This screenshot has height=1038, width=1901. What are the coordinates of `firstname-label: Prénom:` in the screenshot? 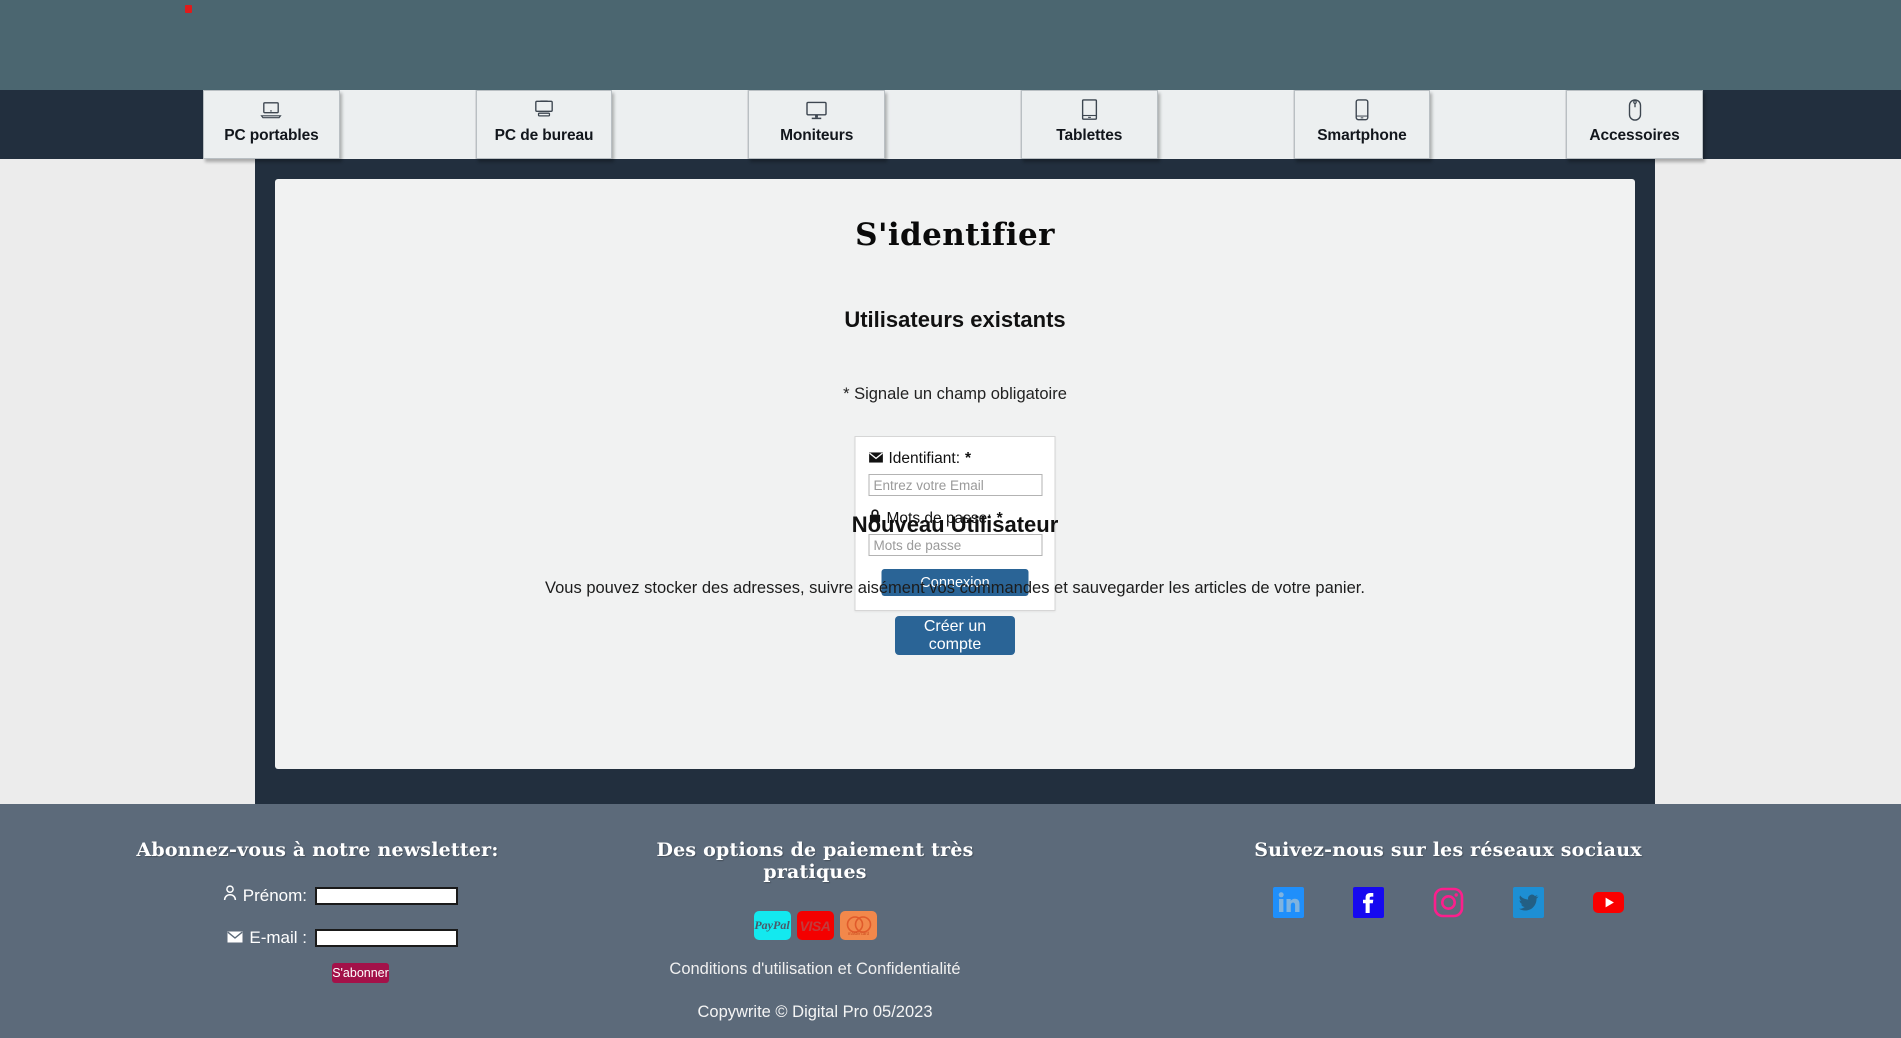 It's located at (242, 895).